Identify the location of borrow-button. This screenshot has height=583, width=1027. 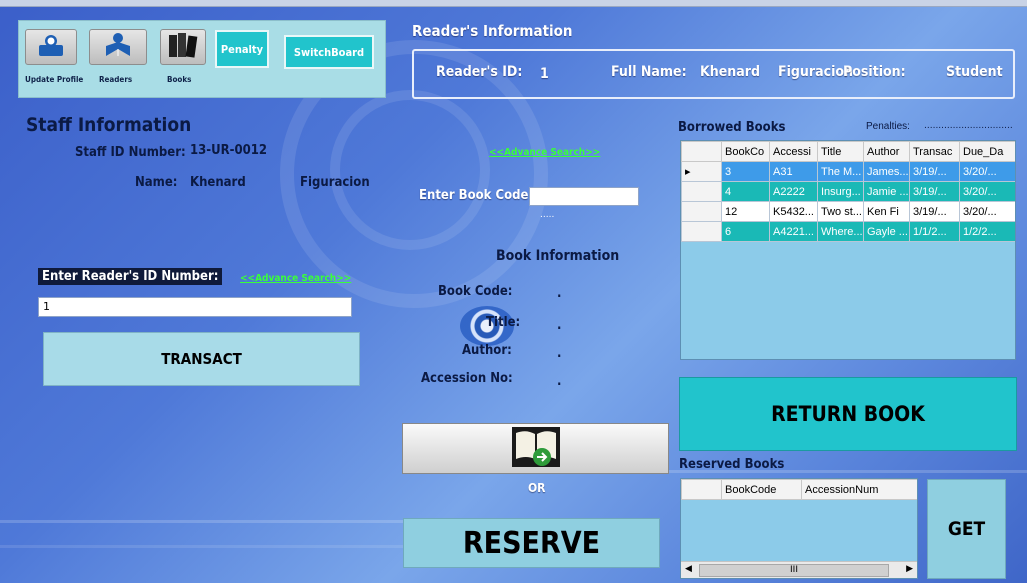
(535, 448).